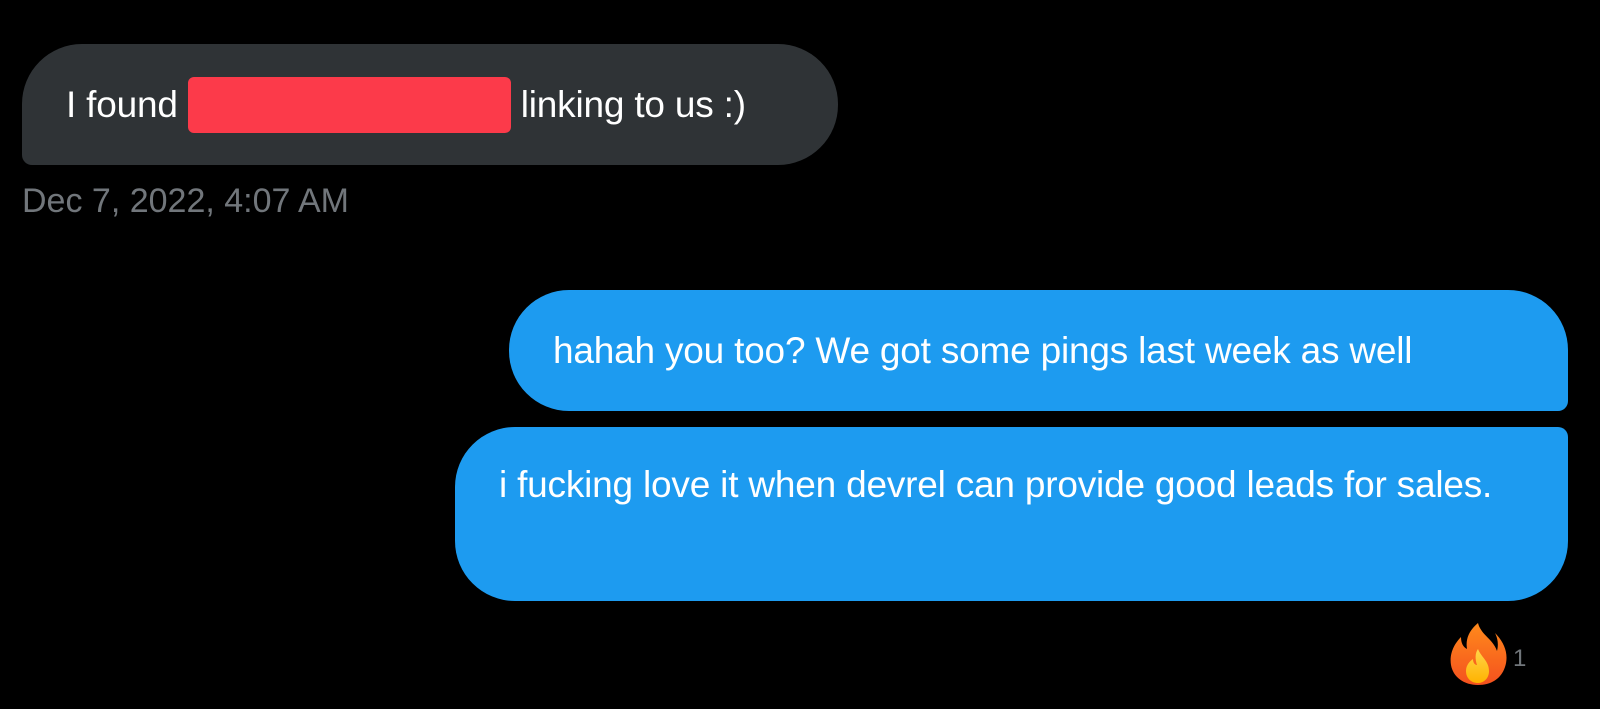 This screenshot has width=1600, height=709. Describe the element at coordinates (122, 104) in the screenshot. I see `message-text-before: I found` at that location.